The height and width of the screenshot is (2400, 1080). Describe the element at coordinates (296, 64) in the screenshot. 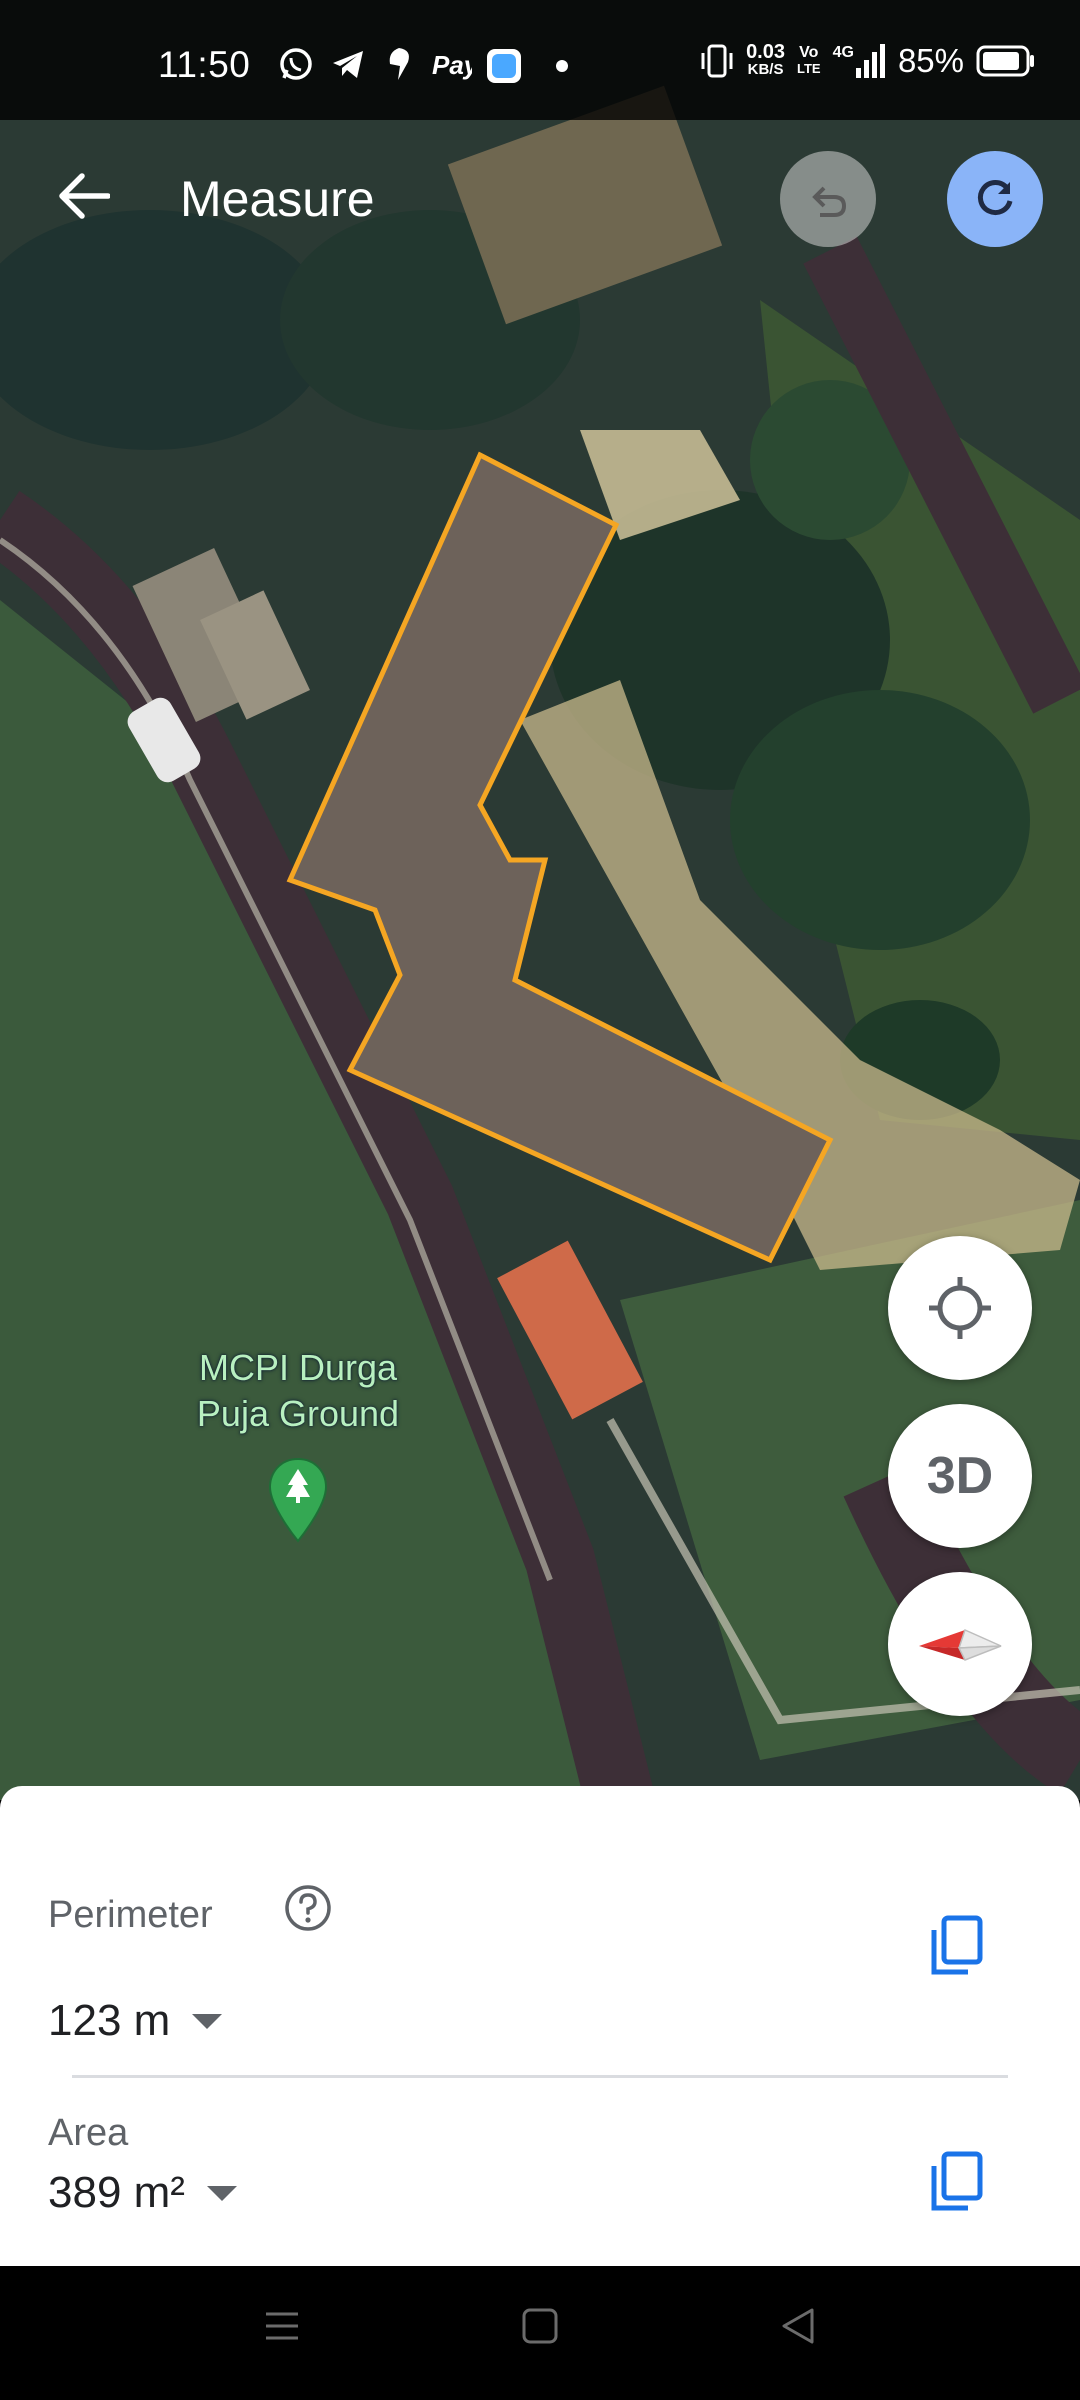

I see `whatsapp-icon` at that location.